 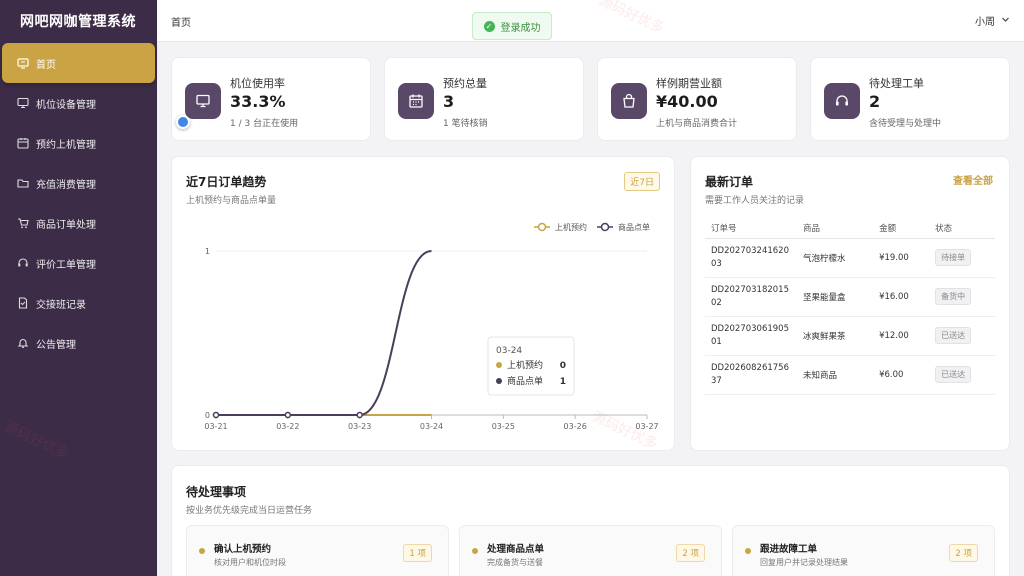 I want to click on stat-label: 预约总量, so click(x=465, y=83).